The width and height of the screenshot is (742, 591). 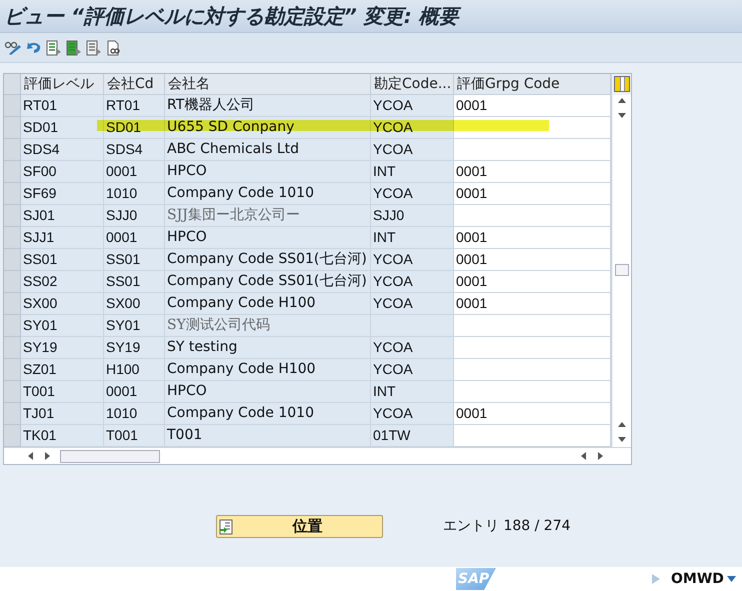 I want to click on table-cell: SD01, so click(x=62, y=128).